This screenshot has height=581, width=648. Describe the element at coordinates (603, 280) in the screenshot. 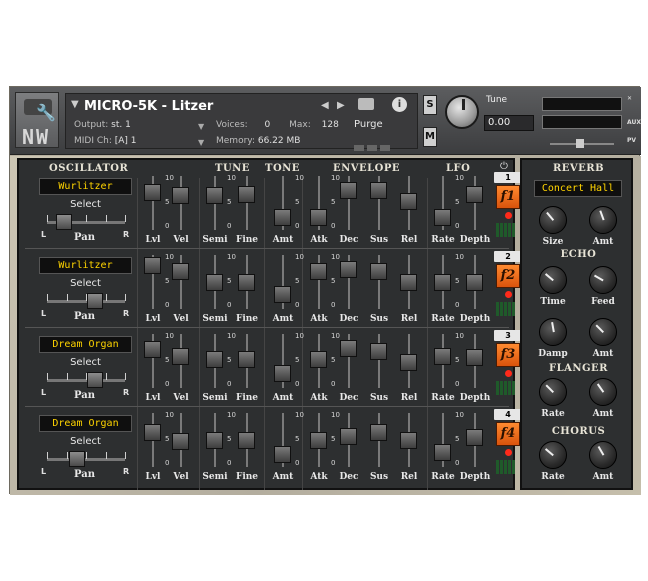

I see `echo-feed-knob` at that location.